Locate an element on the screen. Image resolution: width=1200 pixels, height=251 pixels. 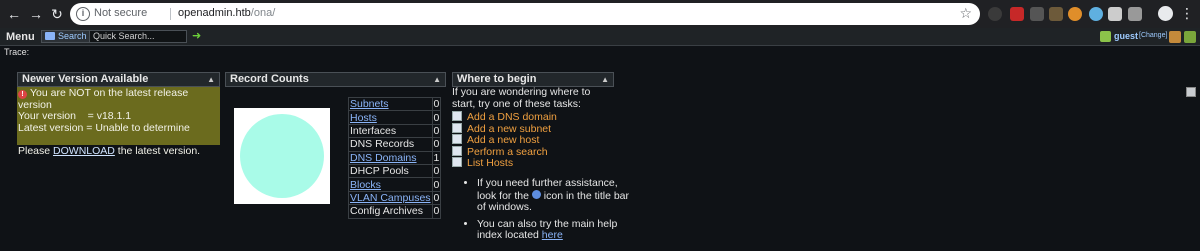
search-button-label: Search is located at coordinates (72, 36).